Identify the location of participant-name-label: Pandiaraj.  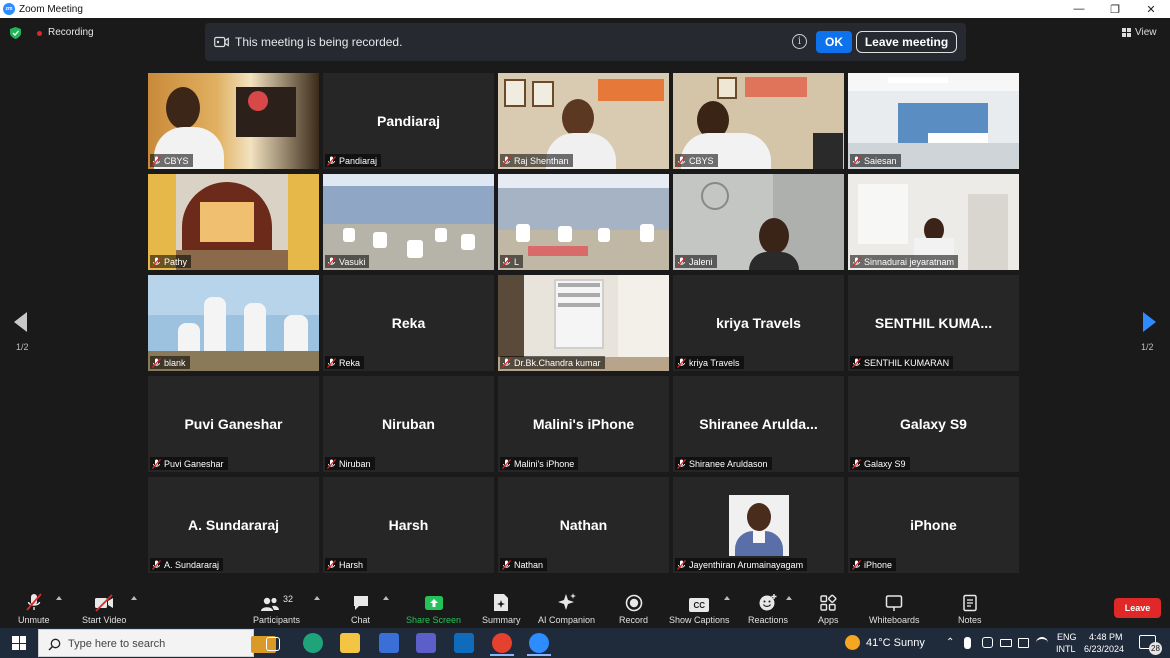
(353, 160).